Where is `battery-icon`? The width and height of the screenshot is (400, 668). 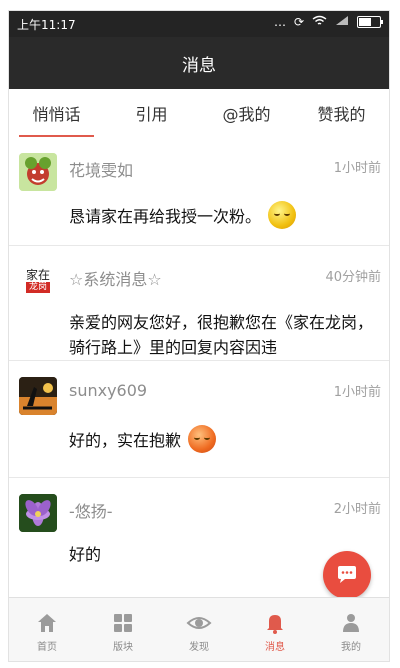
battery-icon is located at coordinates (370, 22).